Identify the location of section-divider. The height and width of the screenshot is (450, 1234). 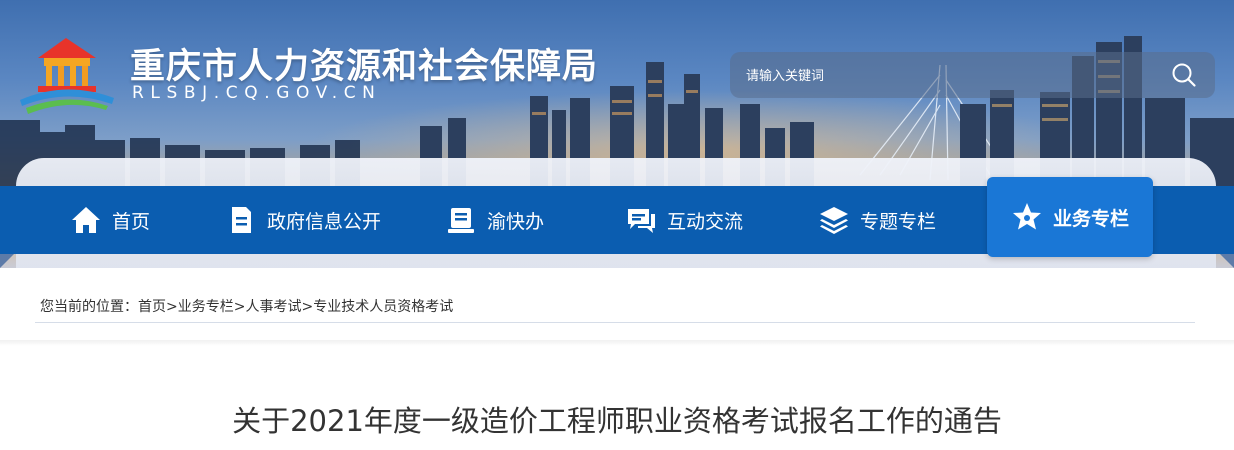
(617, 343).